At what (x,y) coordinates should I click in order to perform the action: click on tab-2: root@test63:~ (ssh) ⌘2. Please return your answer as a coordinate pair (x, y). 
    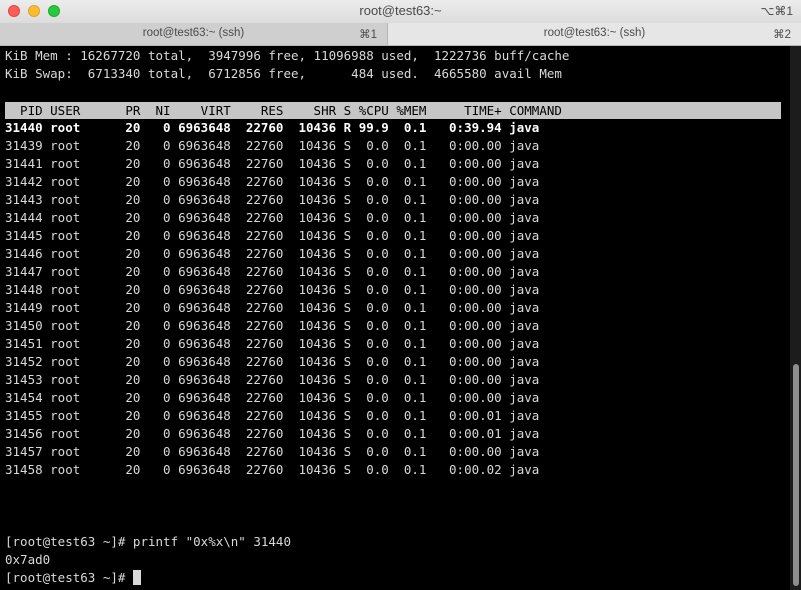
    Looking at the image, I should click on (594, 34).